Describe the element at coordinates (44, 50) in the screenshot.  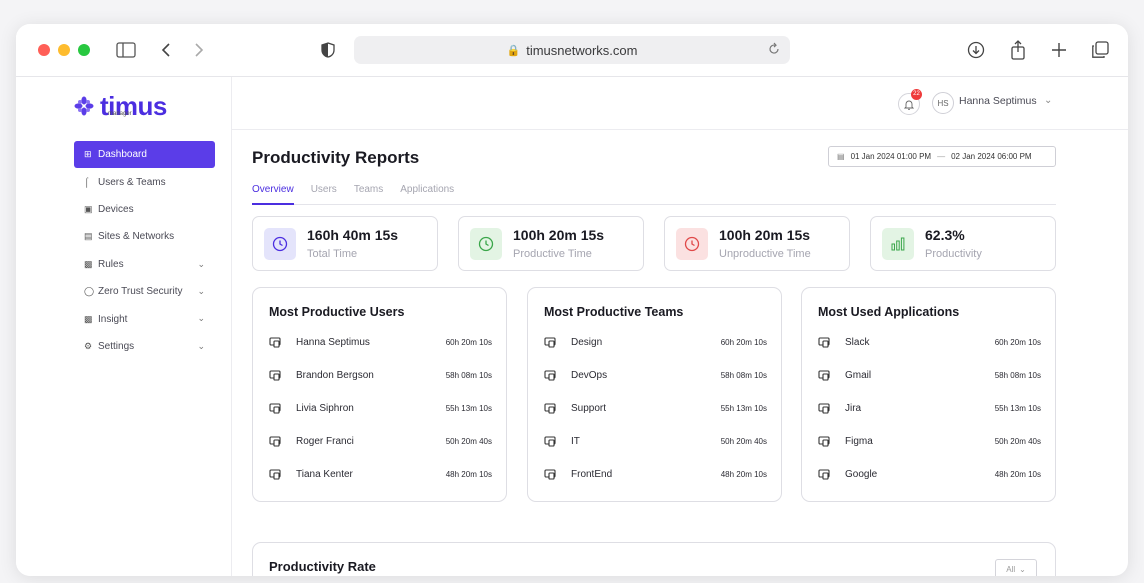
I see `close-window-button` at that location.